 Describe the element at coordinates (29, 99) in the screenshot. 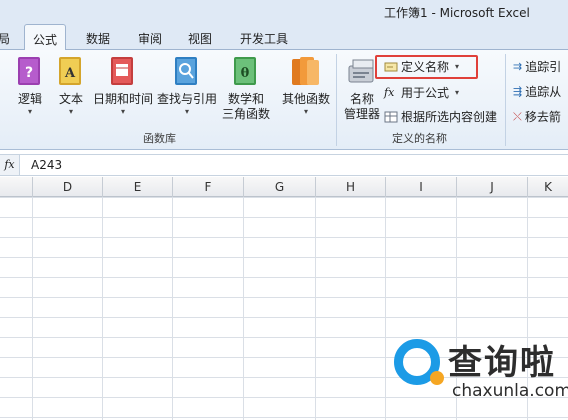

I see `logic-label: 逻辑` at that location.